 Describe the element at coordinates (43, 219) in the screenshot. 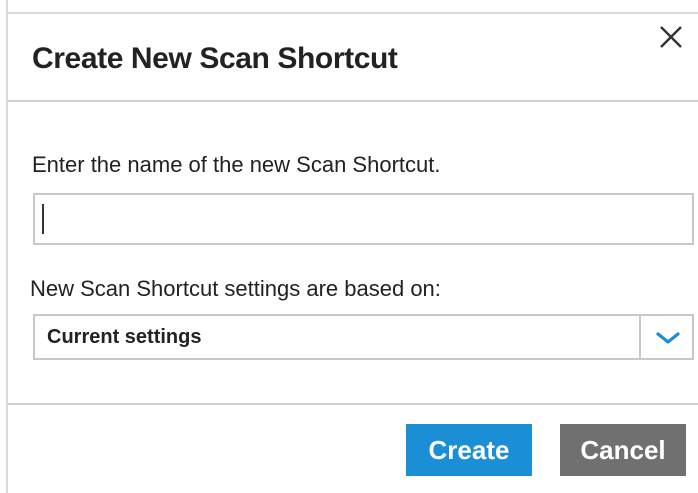

I see `text-caret` at that location.